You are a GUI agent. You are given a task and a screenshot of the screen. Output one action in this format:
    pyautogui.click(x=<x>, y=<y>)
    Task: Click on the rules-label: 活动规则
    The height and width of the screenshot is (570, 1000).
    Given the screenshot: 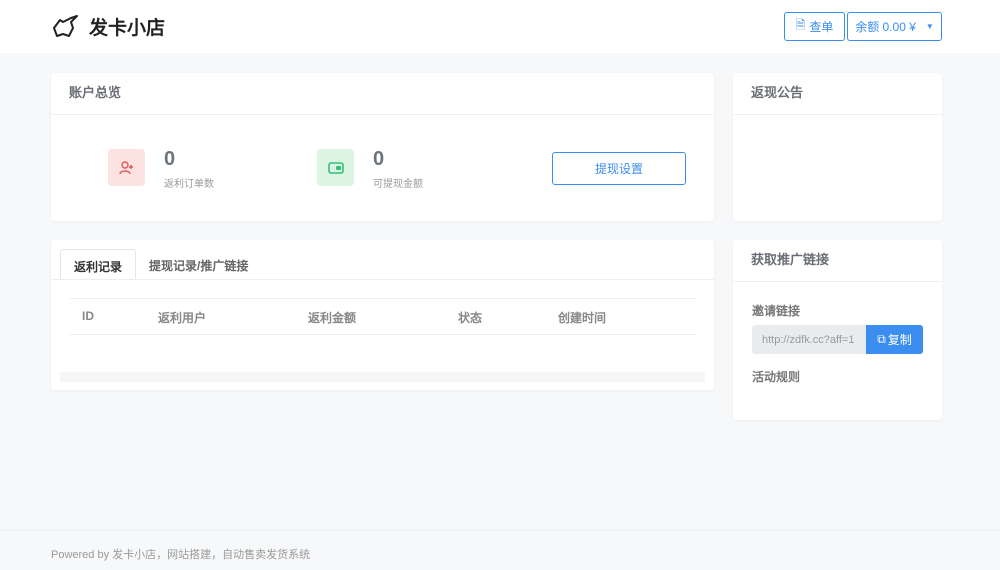 What is the action you would take?
    pyautogui.click(x=776, y=377)
    